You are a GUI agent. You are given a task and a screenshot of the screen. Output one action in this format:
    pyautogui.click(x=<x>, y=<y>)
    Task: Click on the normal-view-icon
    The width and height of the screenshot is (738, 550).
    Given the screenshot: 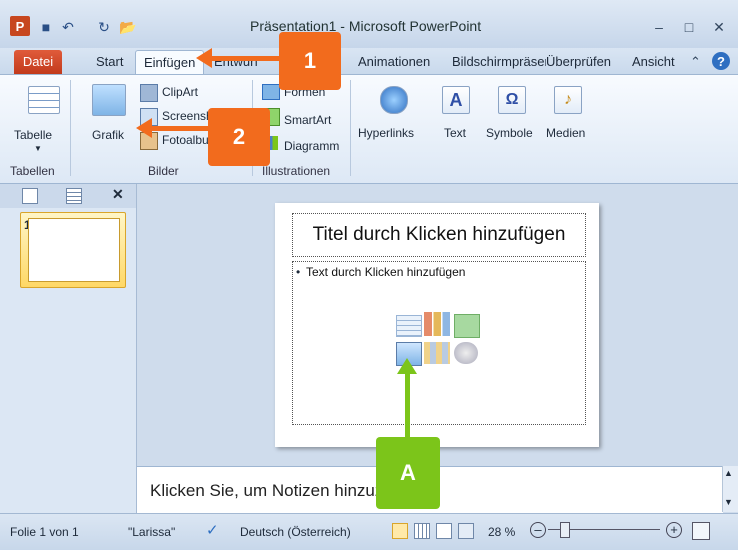 What is the action you would take?
    pyautogui.click(x=400, y=531)
    